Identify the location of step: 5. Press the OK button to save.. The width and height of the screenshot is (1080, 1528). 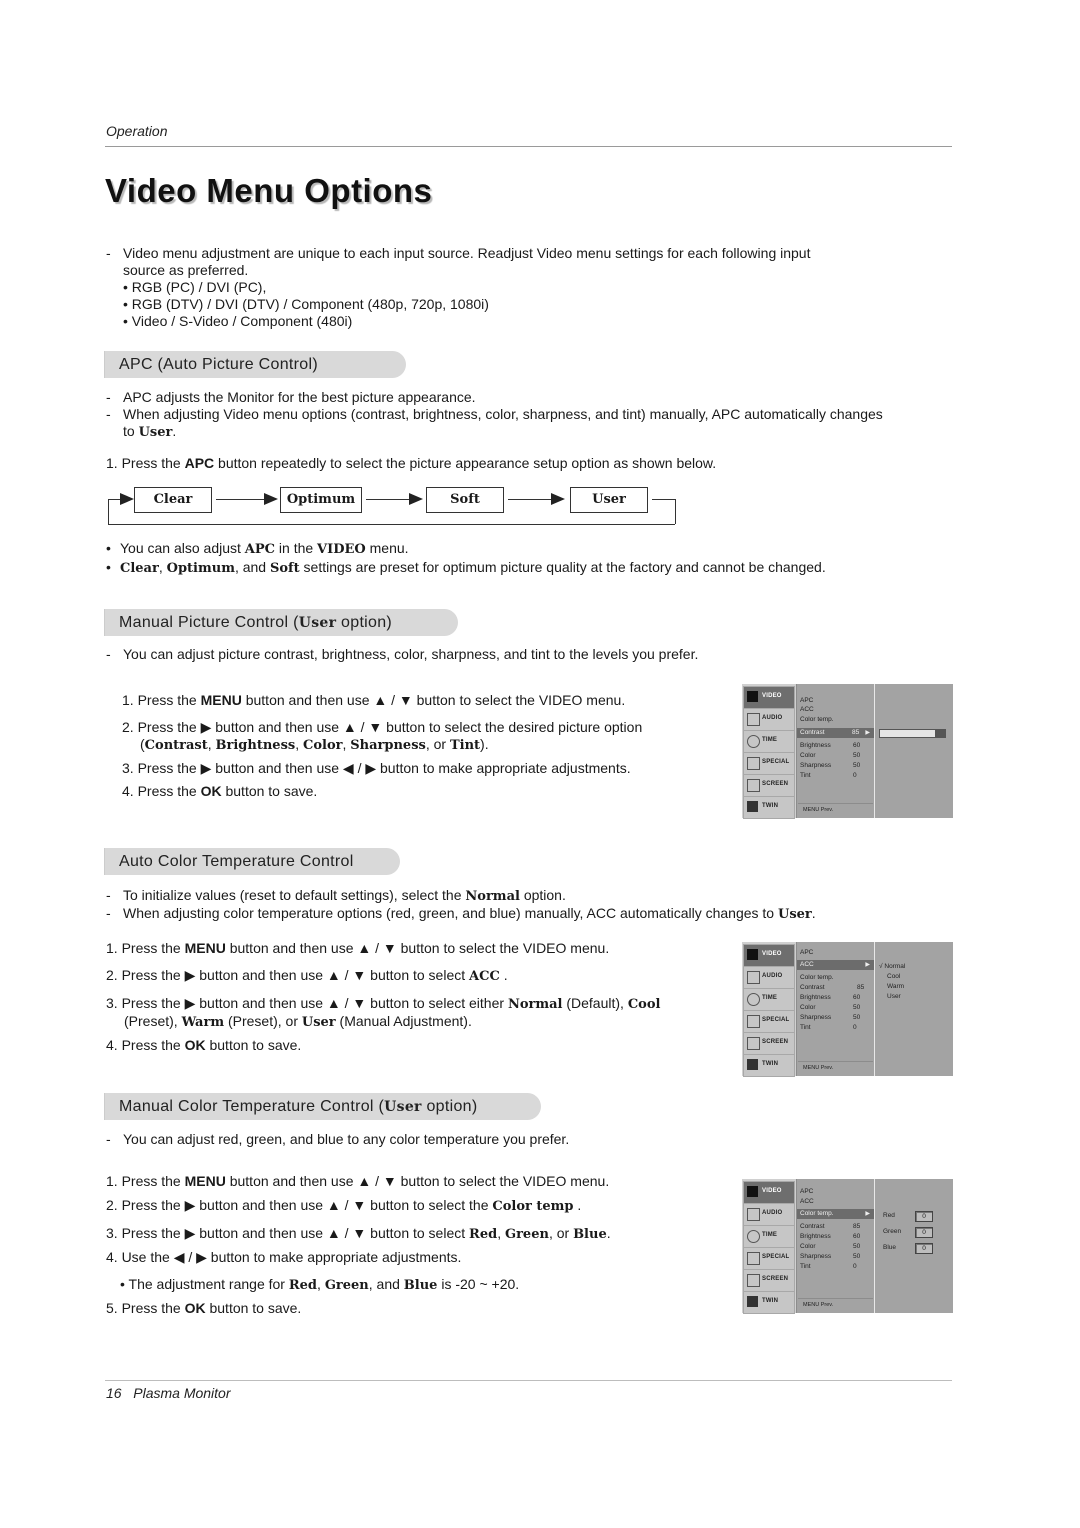
(204, 1308).